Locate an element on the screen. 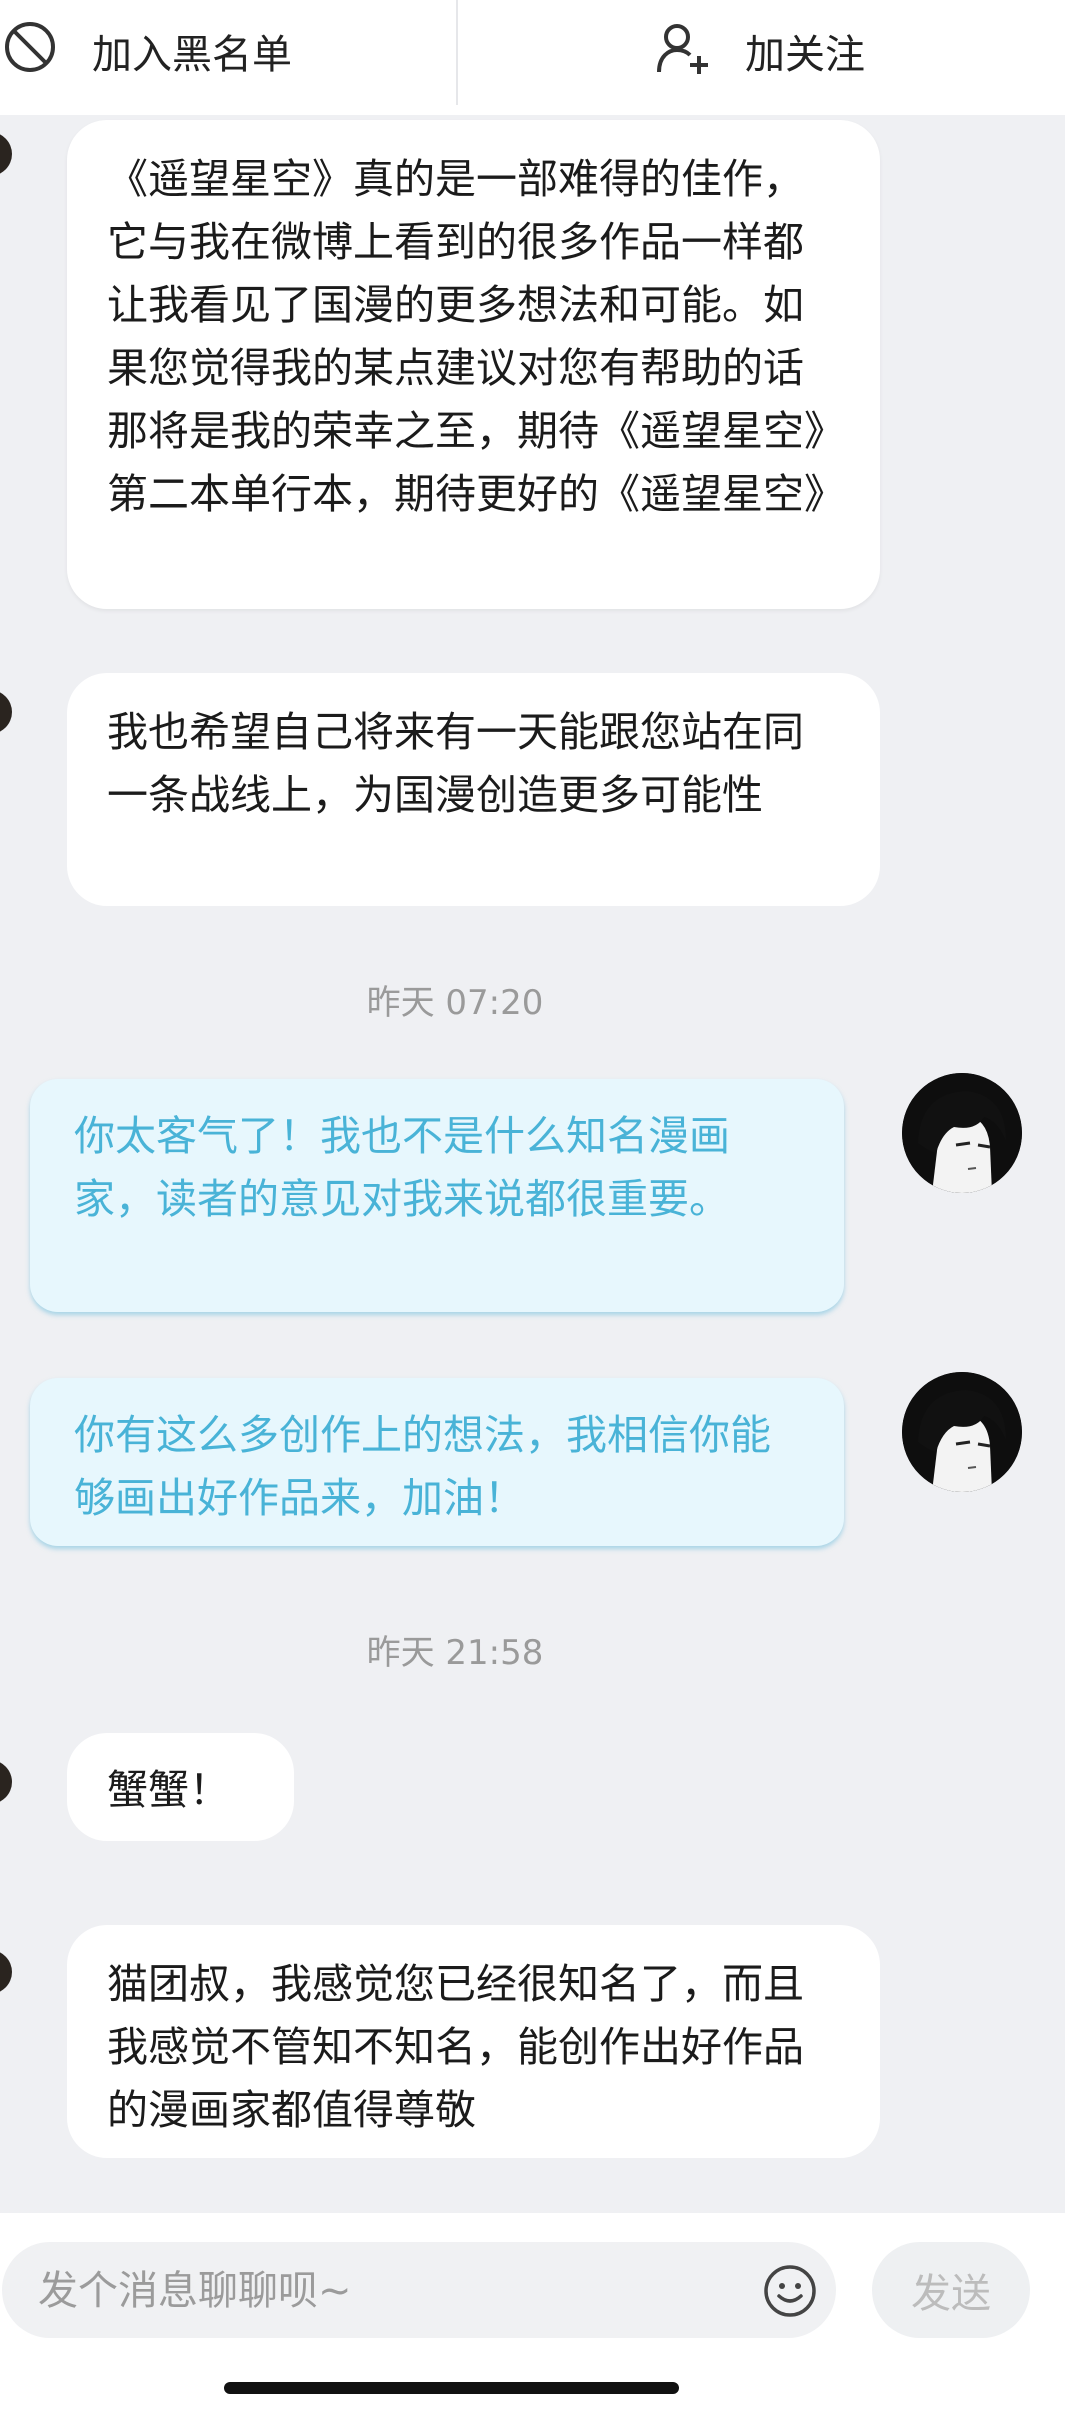  timestamp: 昨天 07:20 is located at coordinates (455, 1003).